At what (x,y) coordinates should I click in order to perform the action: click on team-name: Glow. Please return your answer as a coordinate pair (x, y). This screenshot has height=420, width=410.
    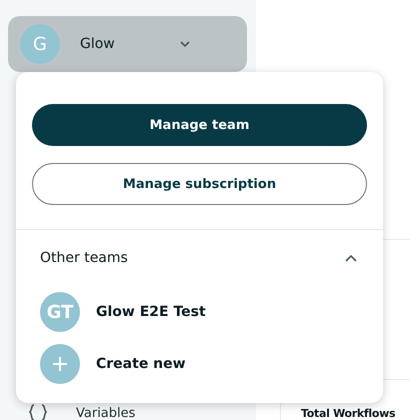
    Looking at the image, I should click on (98, 44).